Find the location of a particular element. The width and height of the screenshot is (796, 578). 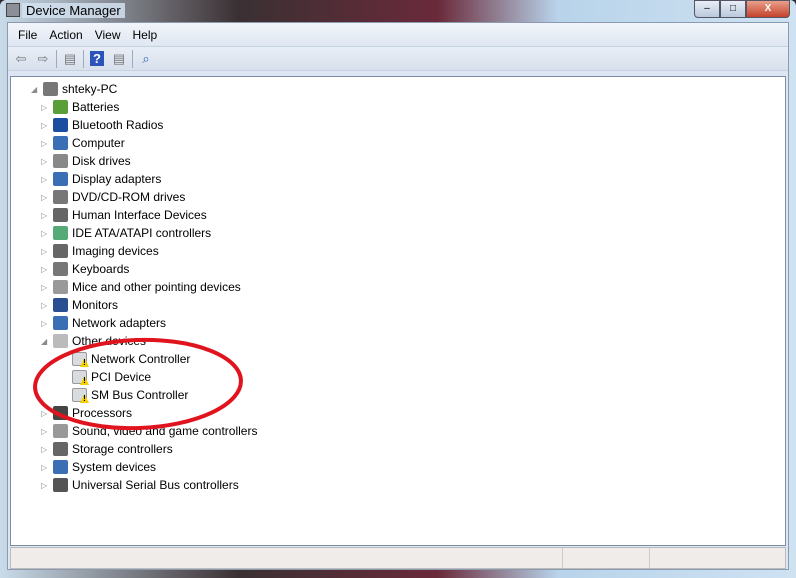

tree-item-category: ▷ Universal Serial Bus controllers is located at coordinates (140, 485).